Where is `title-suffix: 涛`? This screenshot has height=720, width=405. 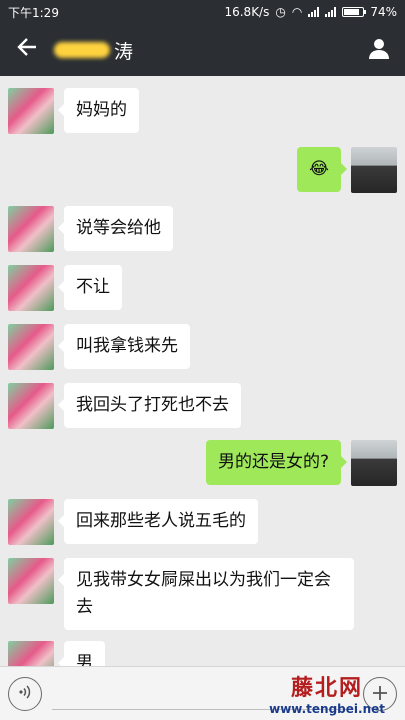
title-suffix: 涛 is located at coordinates (124, 51).